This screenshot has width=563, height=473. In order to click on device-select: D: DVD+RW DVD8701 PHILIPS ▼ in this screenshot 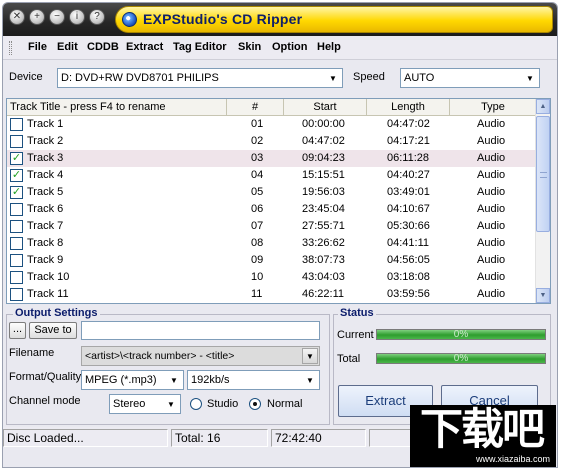, I will do `click(200, 78)`.